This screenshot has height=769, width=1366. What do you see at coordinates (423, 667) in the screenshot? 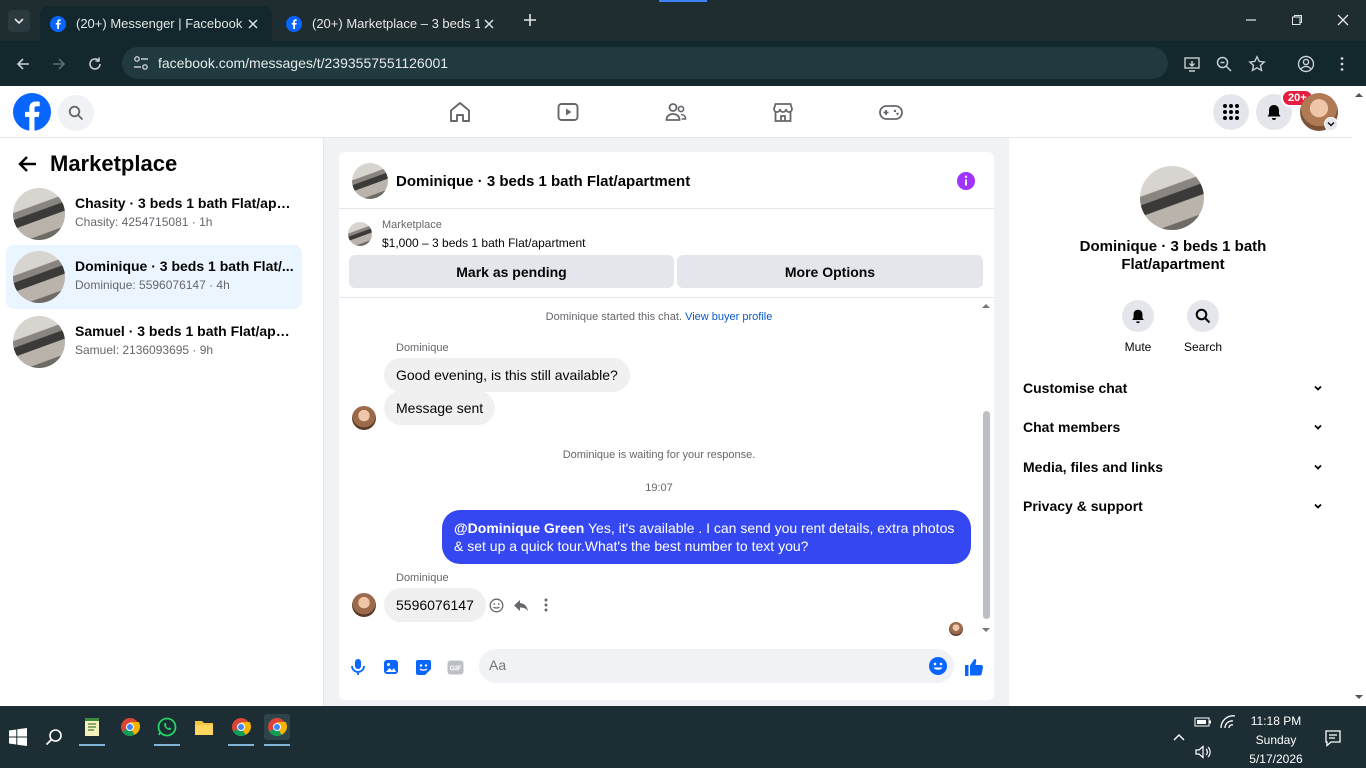
I see `sticker-icon` at bounding box center [423, 667].